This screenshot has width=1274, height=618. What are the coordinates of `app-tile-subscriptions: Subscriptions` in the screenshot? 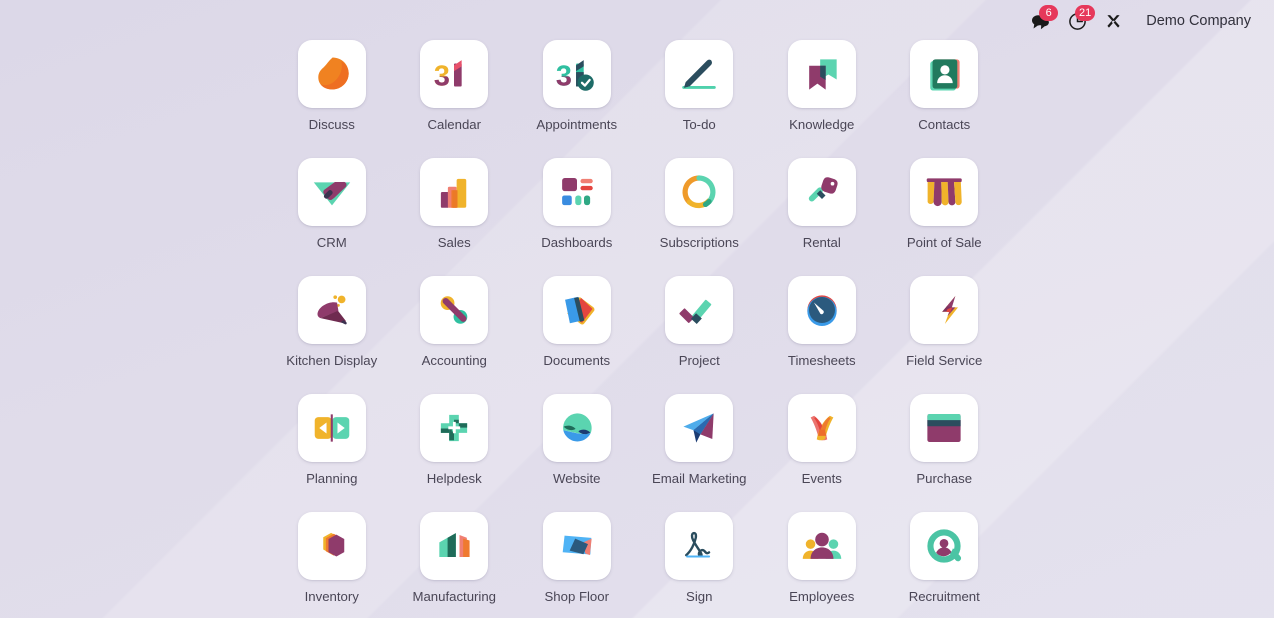 It's located at (699, 215).